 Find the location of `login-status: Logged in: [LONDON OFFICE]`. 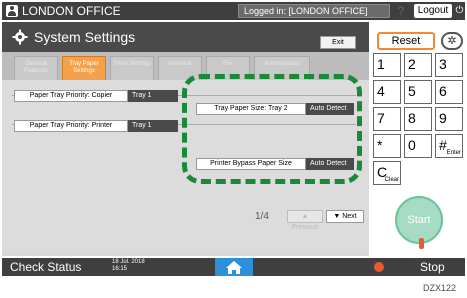

login-status: Logged in: [LONDON OFFICE] is located at coordinates (314, 11).